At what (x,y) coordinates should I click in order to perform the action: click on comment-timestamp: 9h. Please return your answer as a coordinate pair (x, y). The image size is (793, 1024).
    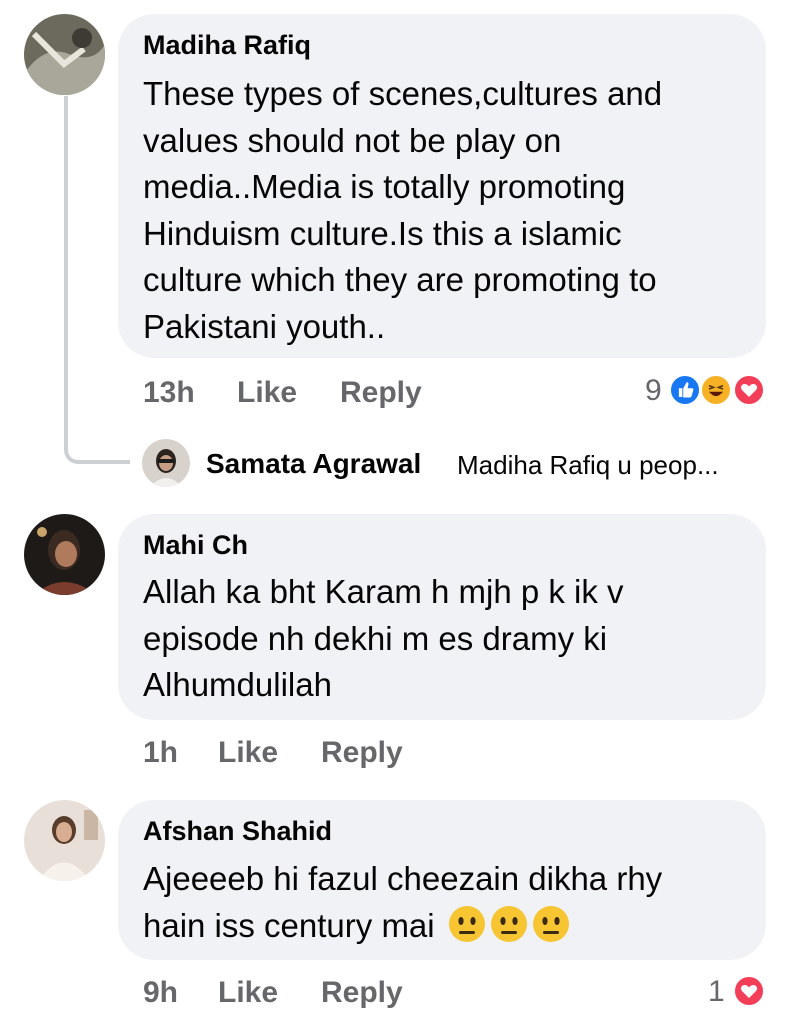
    Looking at the image, I should click on (160, 993).